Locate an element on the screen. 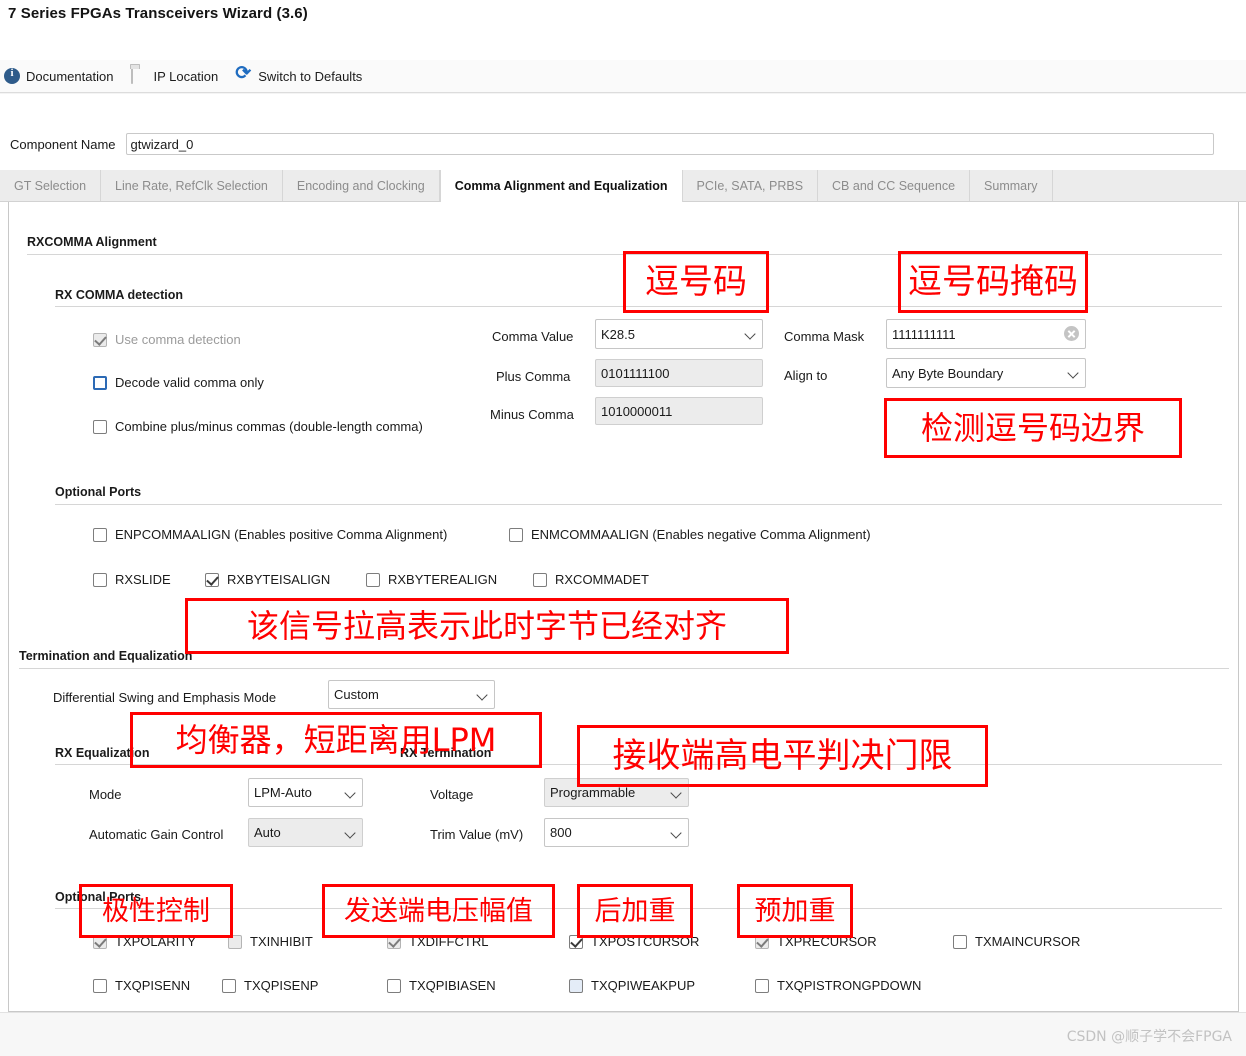  checkbox-txqpistrongpdown: TXQPISTRONGPDOWN is located at coordinates (838, 985).